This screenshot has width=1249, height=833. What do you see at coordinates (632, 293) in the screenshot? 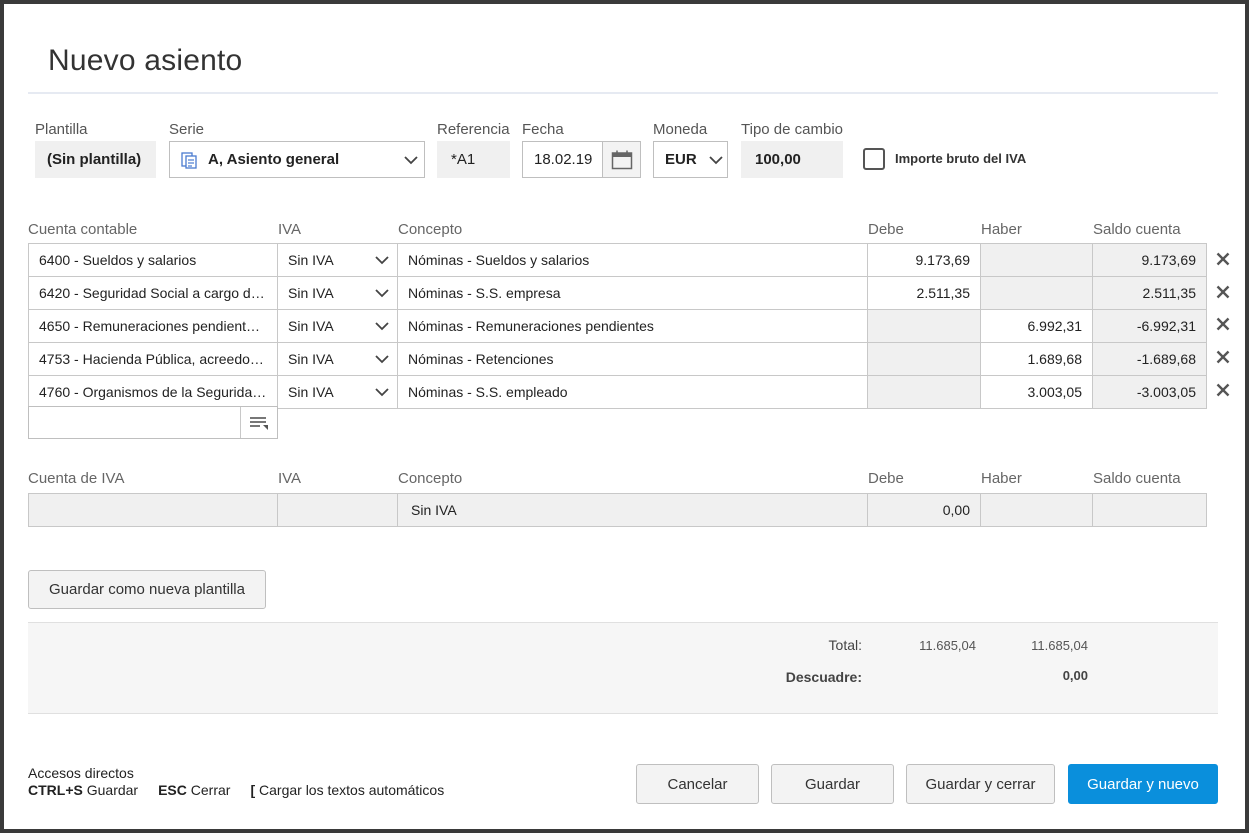
I see `concepto-cell: Nóminas - S.S. empresa` at bounding box center [632, 293].